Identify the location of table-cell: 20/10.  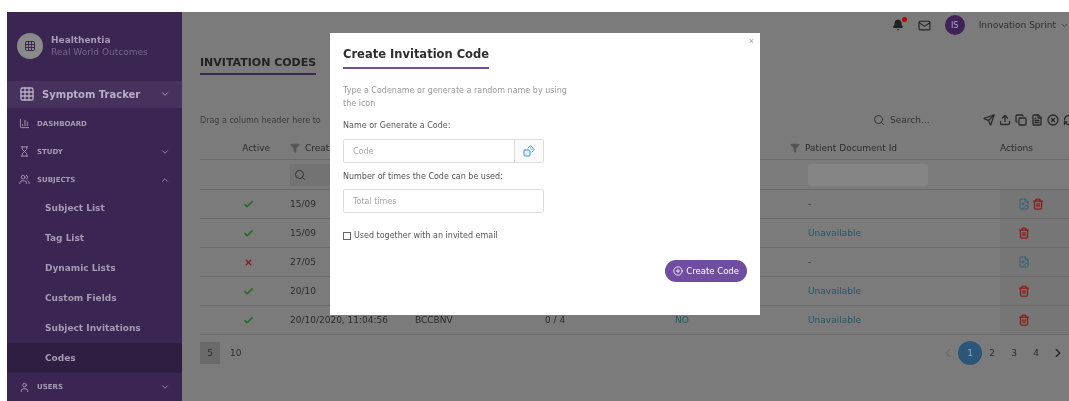
(303, 291).